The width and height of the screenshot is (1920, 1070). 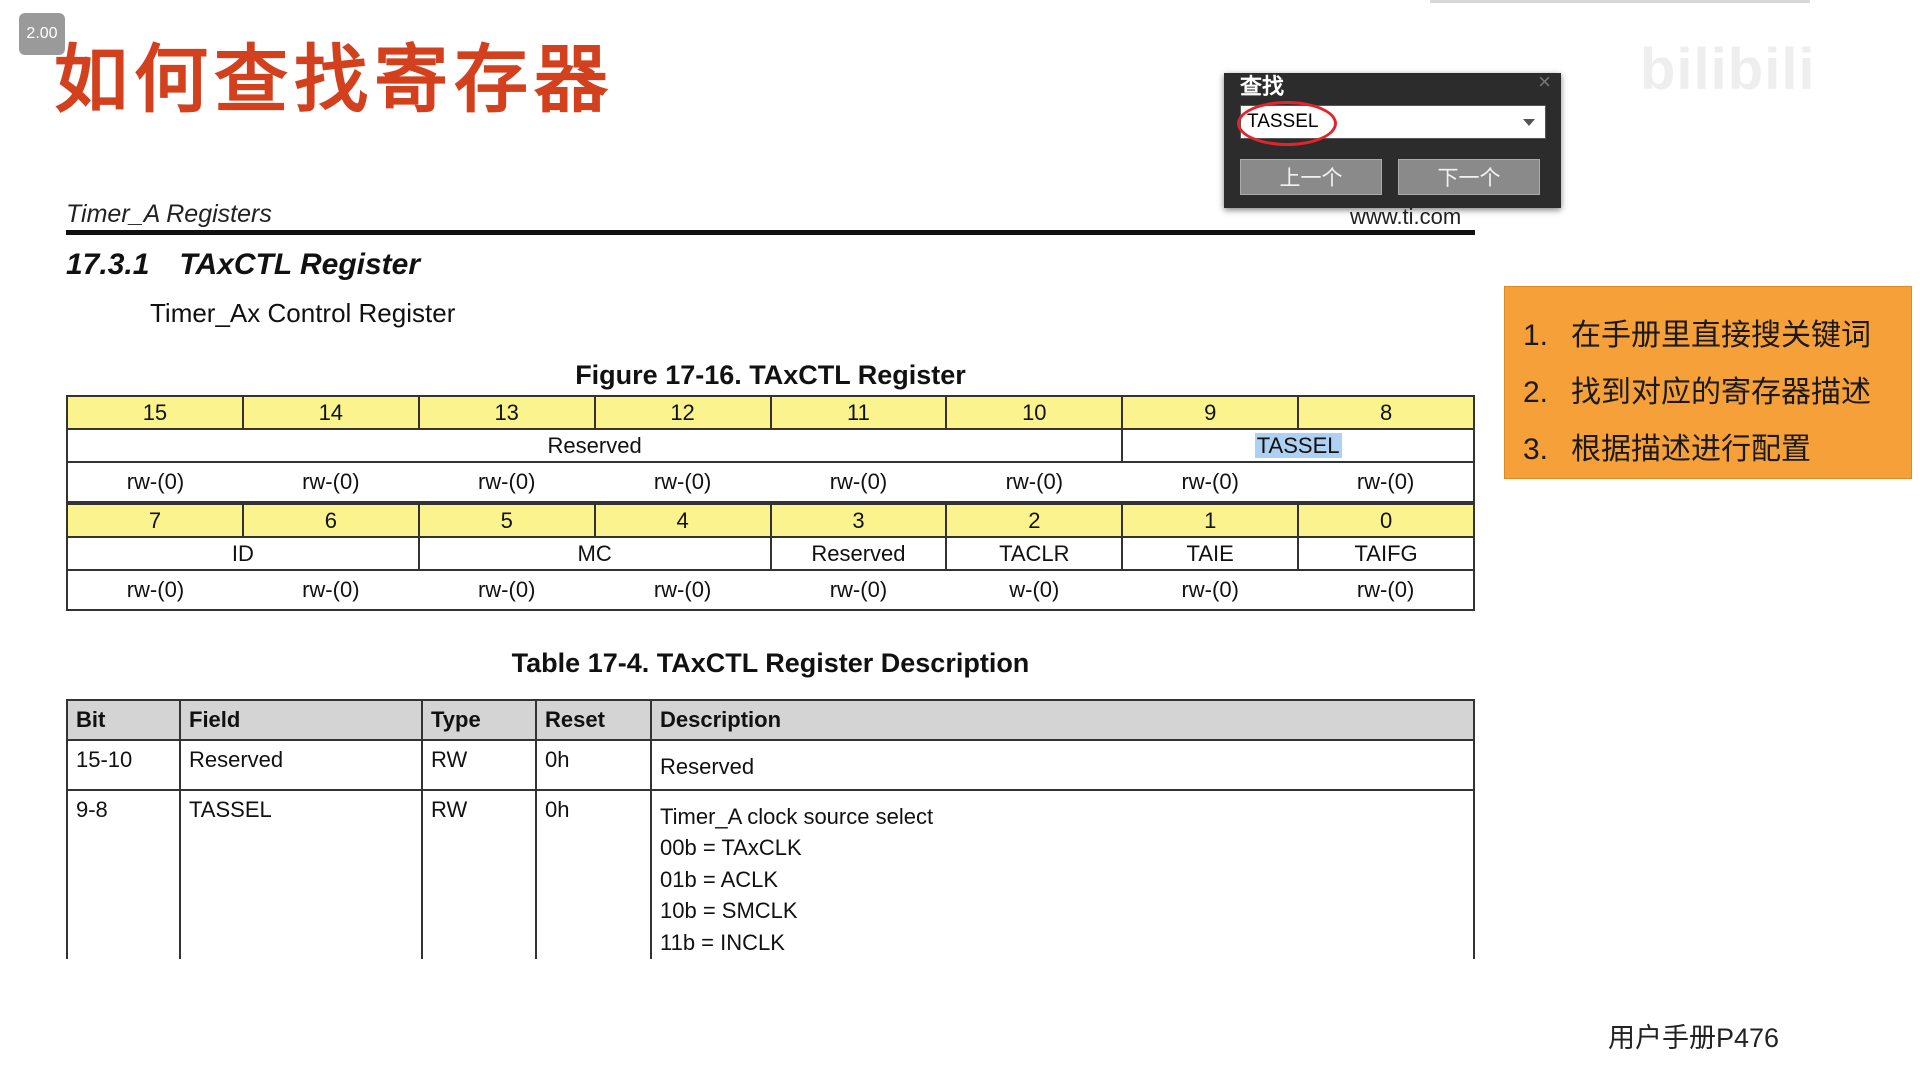 What do you see at coordinates (1620, 1) in the screenshot?
I see `top-edge-shadow` at bounding box center [1620, 1].